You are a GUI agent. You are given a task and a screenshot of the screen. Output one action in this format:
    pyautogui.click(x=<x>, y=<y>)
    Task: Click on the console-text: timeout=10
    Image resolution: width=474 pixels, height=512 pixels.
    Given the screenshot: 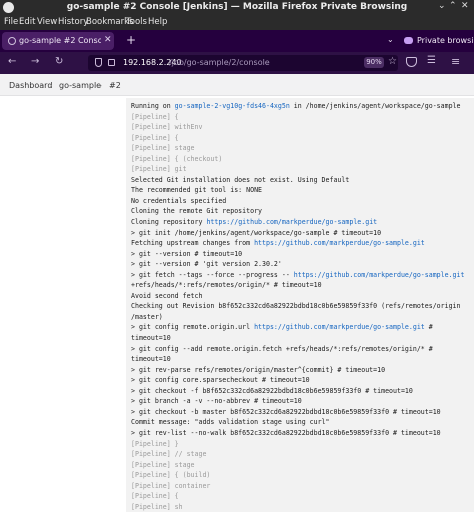 What is the action you would take?
    pyautogui.click(x=151, y=359)
    